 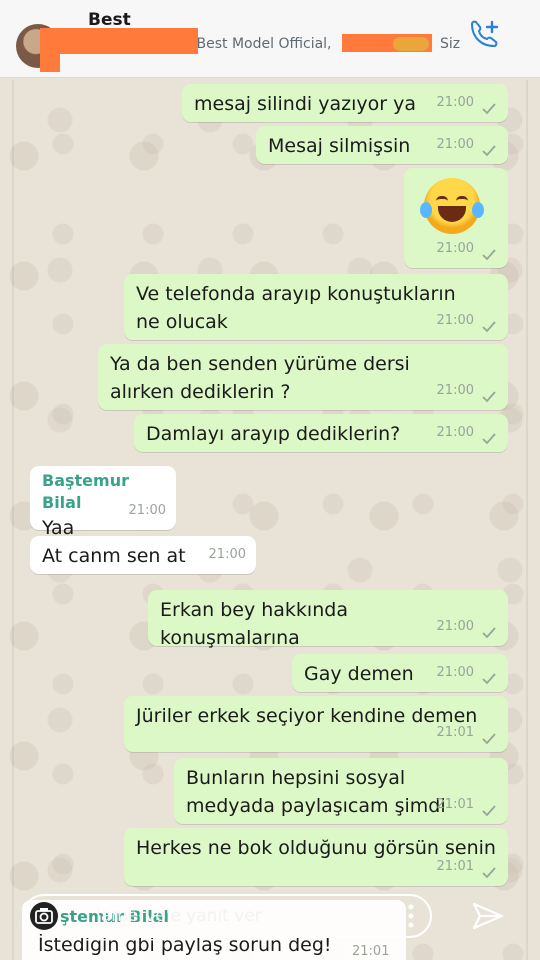 I want to click on message-text: Gay demen, so click(x=359, y=674).